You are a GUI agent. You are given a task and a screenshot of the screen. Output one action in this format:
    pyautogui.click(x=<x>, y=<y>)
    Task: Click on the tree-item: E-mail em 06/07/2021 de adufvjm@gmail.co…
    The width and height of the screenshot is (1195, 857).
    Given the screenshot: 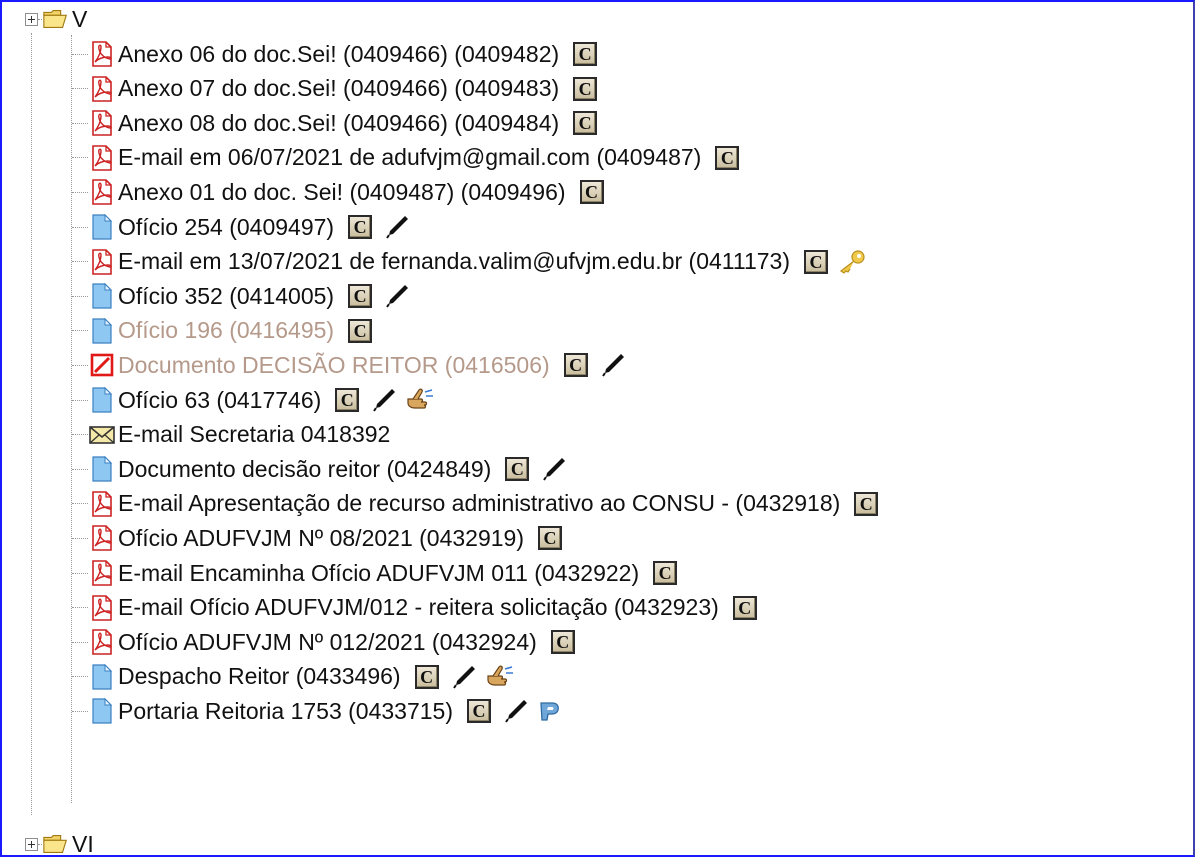 What is the action you would take?
    pyautogui.click(x=406, y=158)
    